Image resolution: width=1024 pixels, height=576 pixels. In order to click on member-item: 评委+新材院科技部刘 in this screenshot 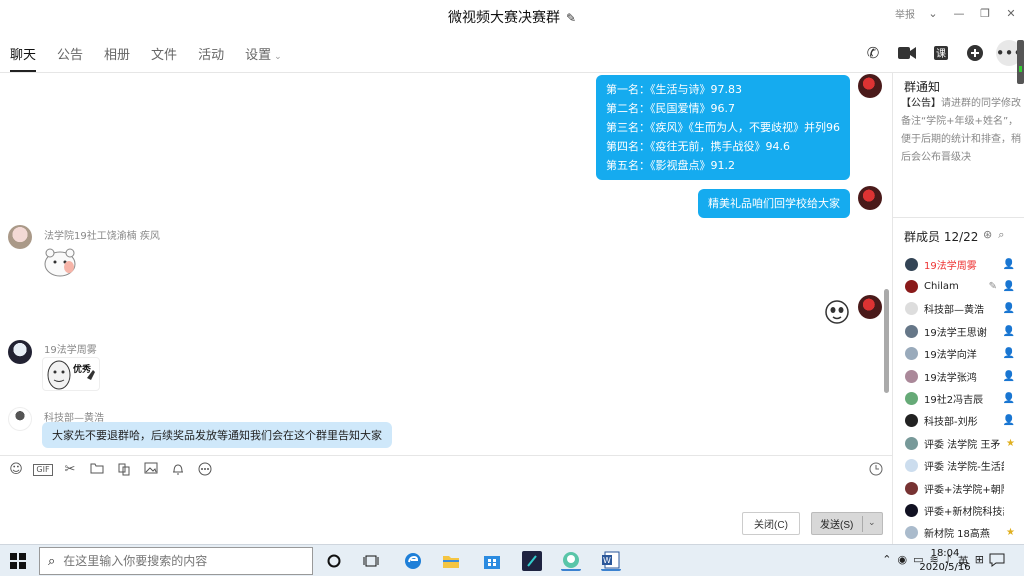, I will do `click(958, 510)`.